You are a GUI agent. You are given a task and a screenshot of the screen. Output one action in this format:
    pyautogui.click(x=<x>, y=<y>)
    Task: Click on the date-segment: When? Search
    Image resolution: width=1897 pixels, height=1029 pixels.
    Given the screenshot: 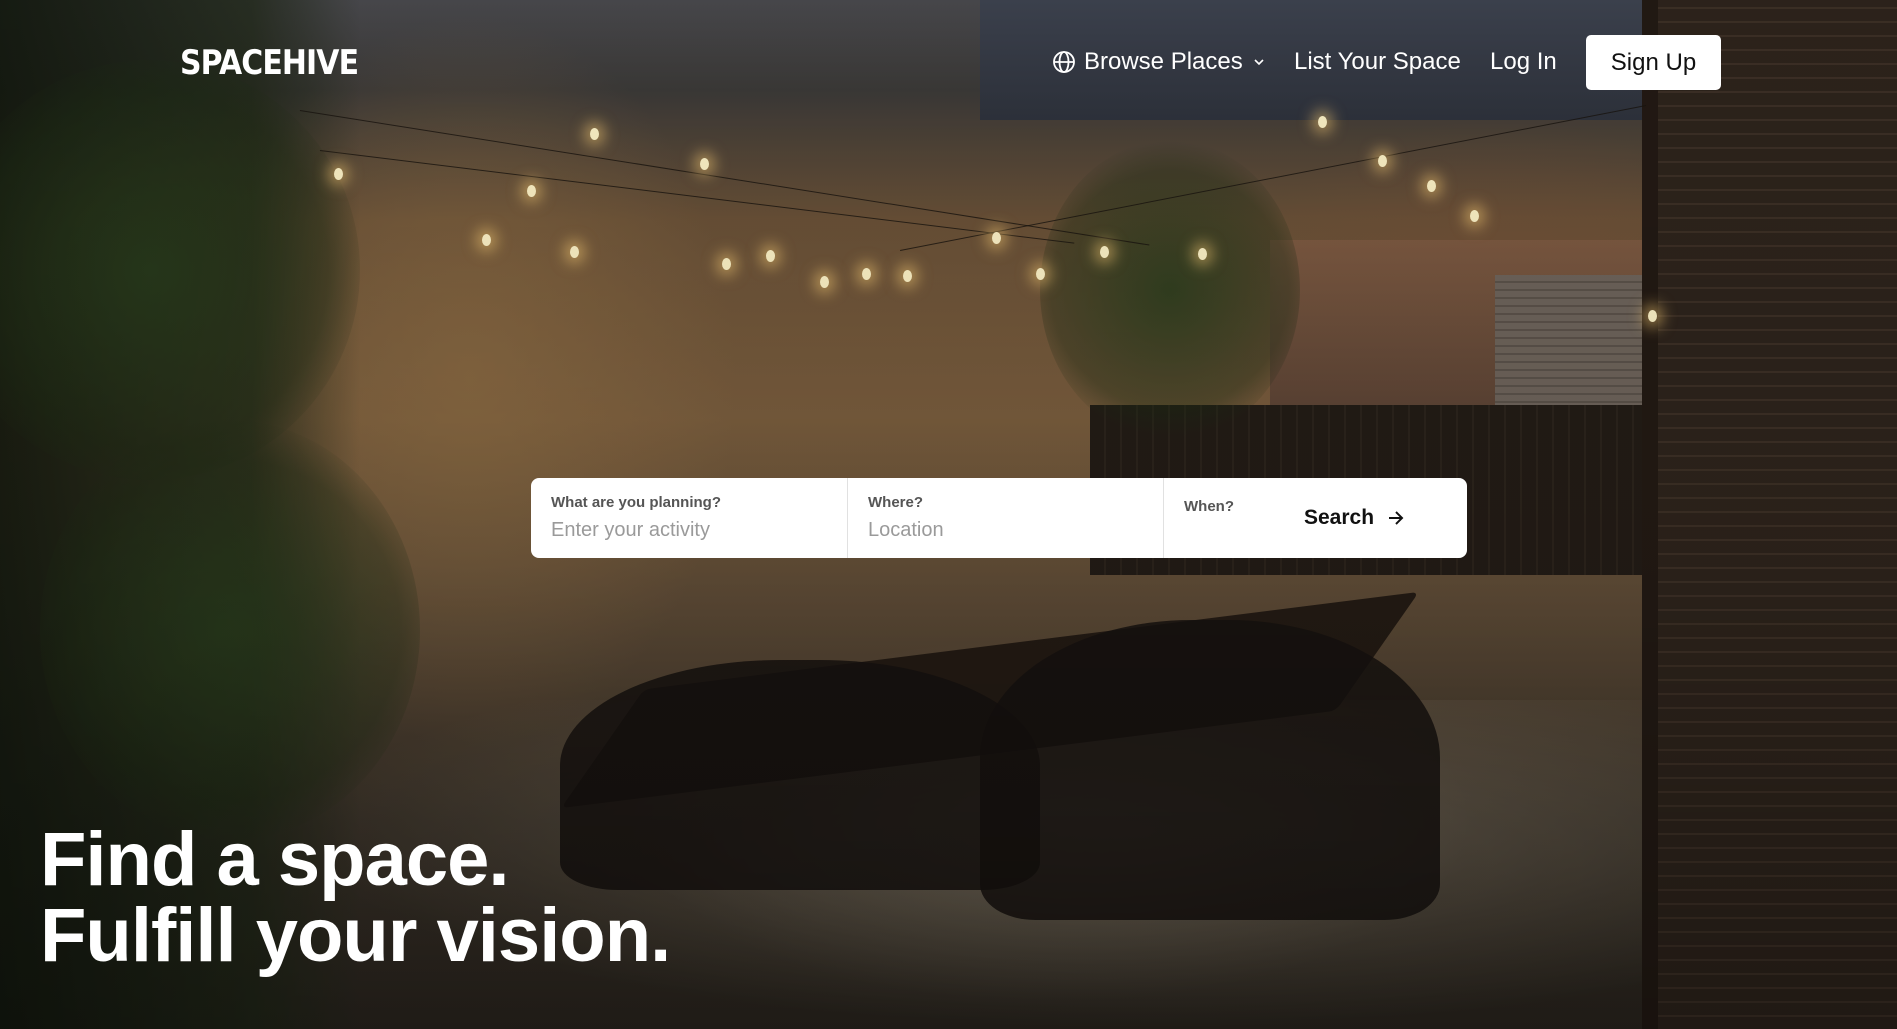 What is the action you would take?
    pyautogui.click(x=1315, y=518)
    